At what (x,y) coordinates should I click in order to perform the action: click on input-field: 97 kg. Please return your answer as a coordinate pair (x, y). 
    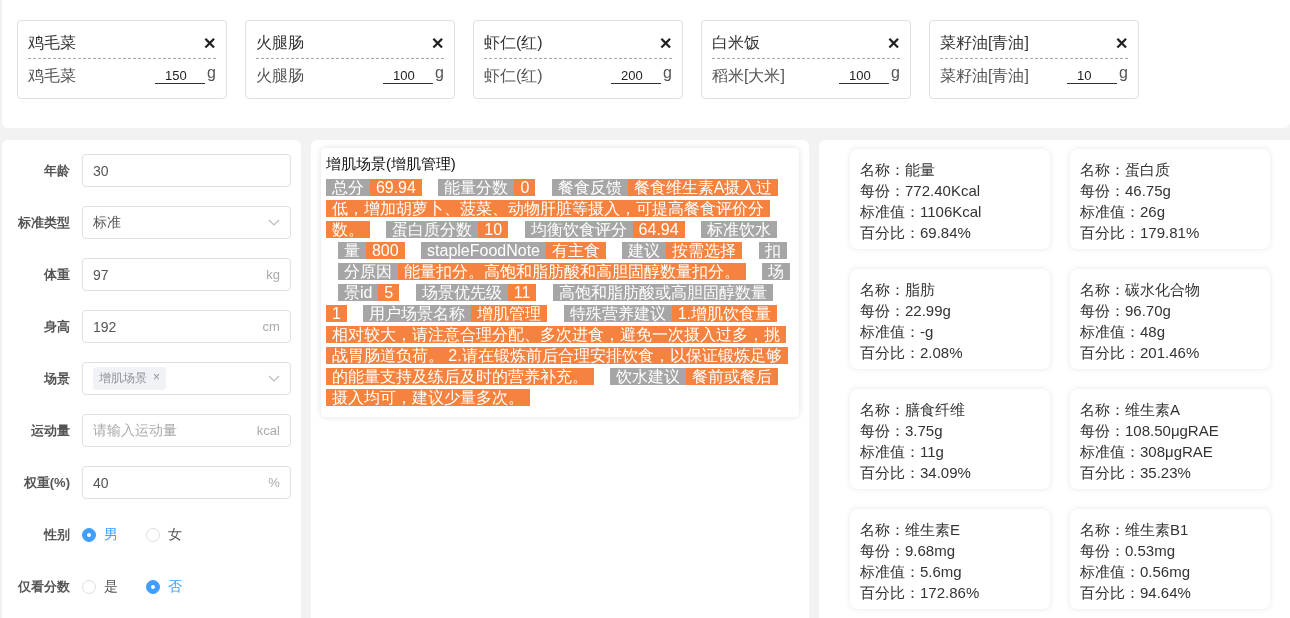
    Looking at the image, I should click on (186, 274).